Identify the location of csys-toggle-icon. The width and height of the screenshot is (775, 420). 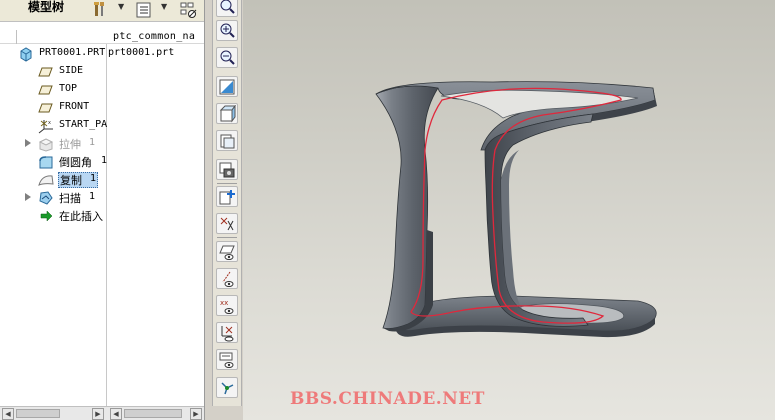
(227, 334).